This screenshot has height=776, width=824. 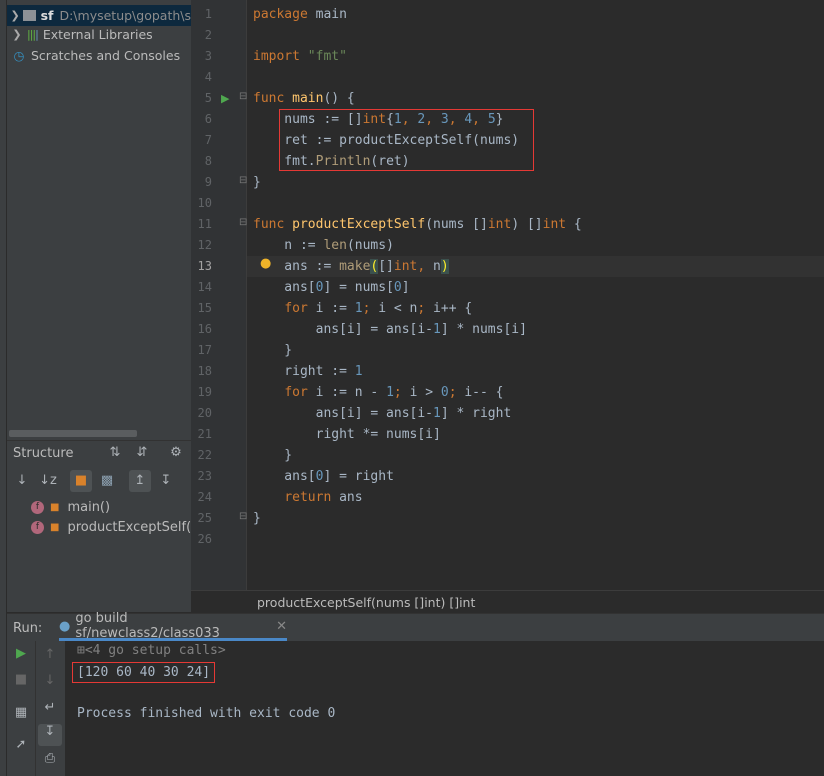 I want to click on code-line: ans[0] = right, so click(x=323, y=476).